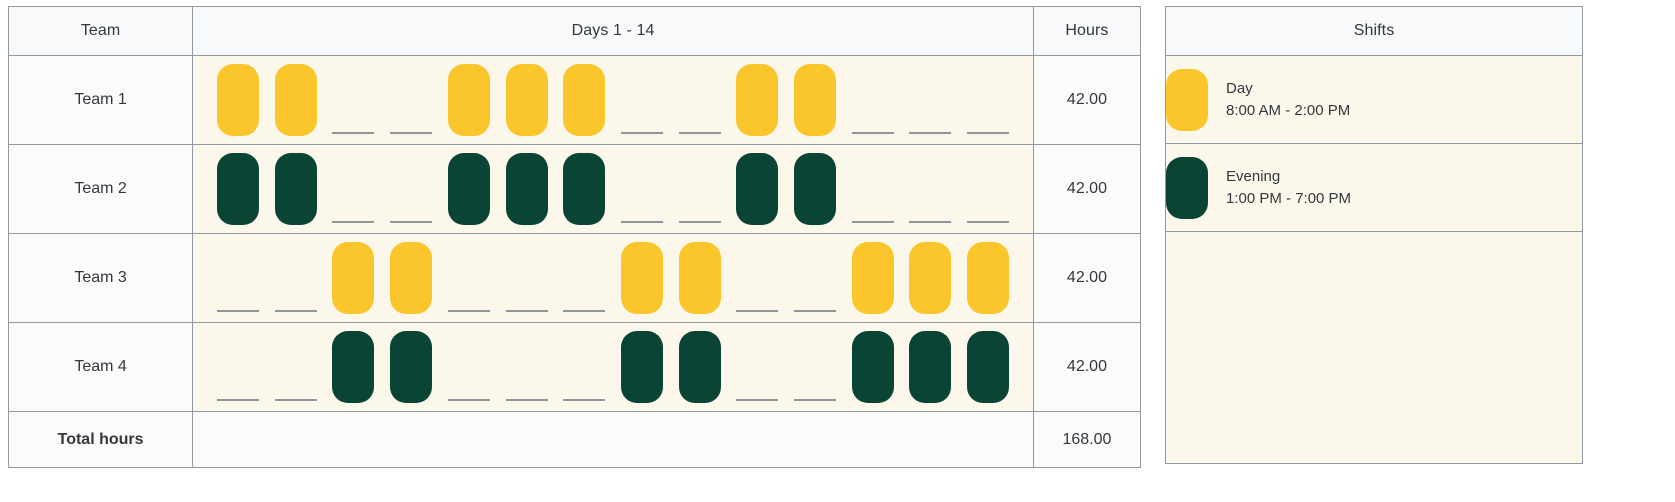  I want to click on shift-legend-cell: Evening 1:00 PM - 7:00 PM, so click(1374, 187).